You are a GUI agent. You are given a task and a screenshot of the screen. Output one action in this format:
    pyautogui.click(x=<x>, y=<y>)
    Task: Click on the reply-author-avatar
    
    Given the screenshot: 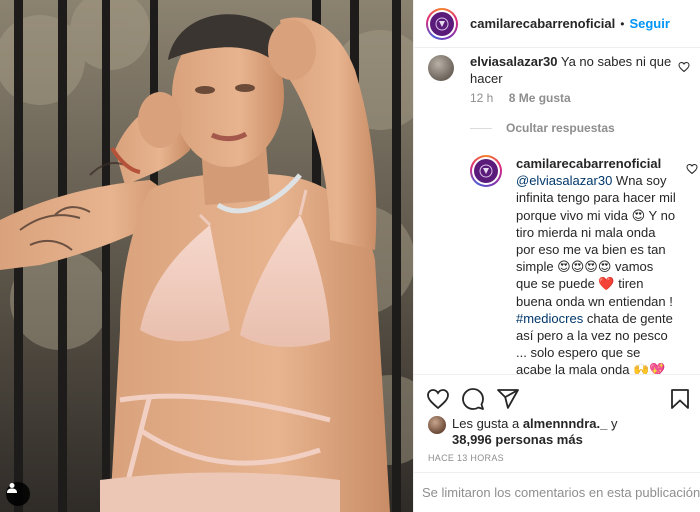 What is the action you would take?
    pyautogui.click(x=486, y=171)
    